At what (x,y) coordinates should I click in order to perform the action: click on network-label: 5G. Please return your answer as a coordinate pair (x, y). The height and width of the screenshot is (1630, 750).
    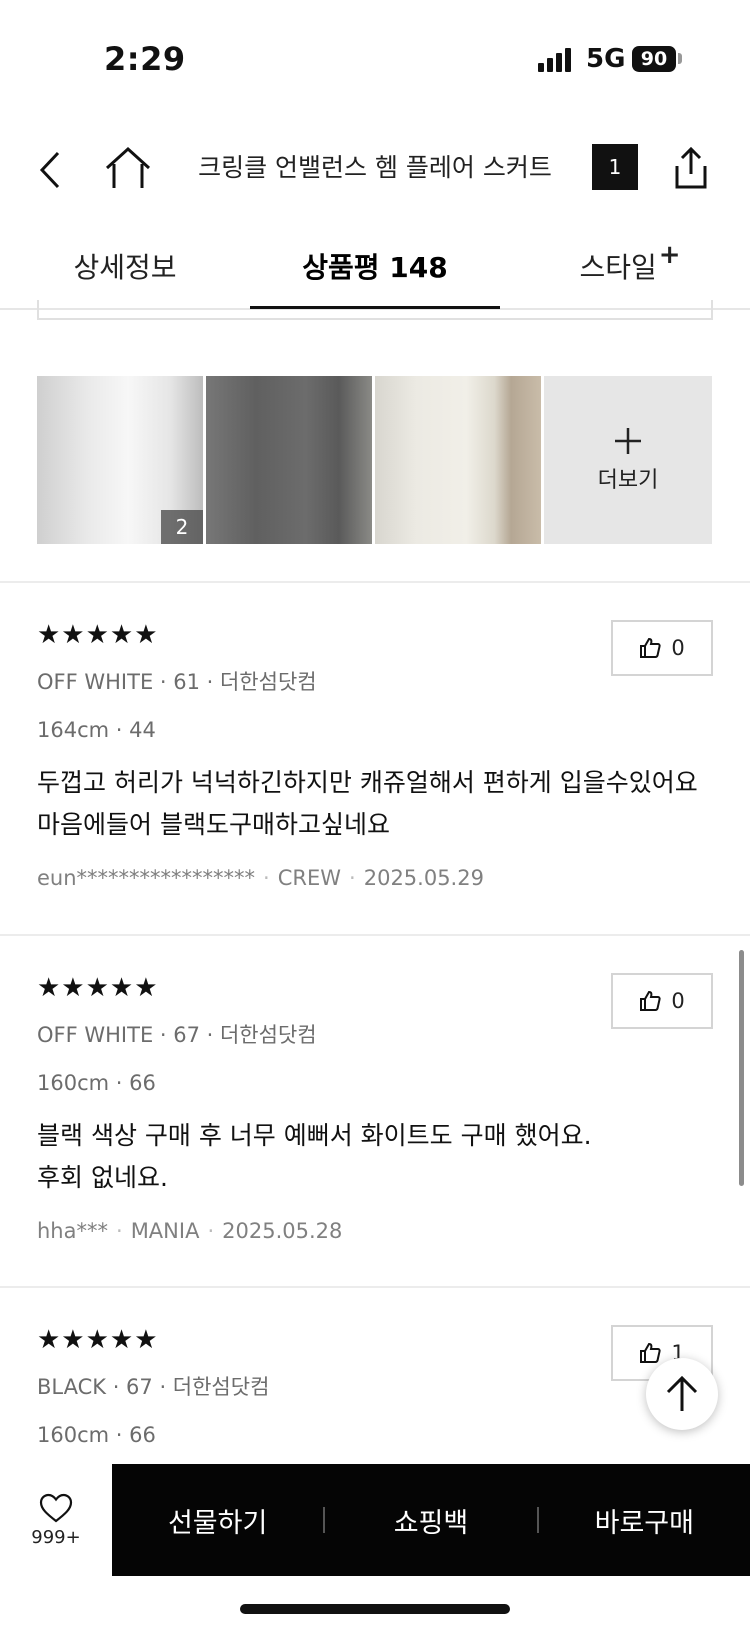
    Looking at the image, I should click on (606, 59).